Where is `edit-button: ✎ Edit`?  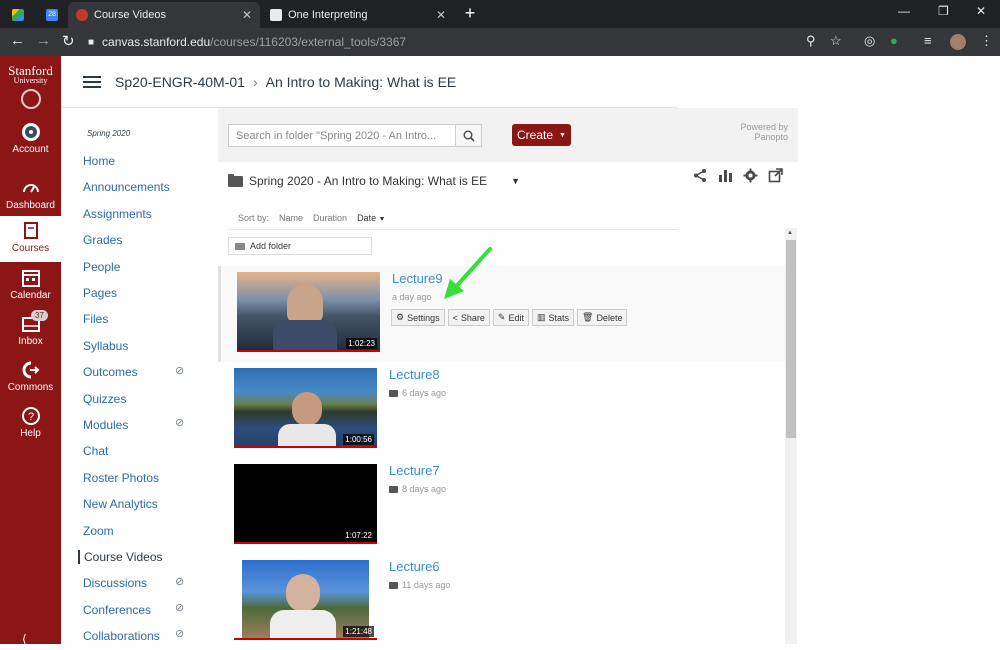 edit-button: ✎ Edit is located at coordinates (510, 317).